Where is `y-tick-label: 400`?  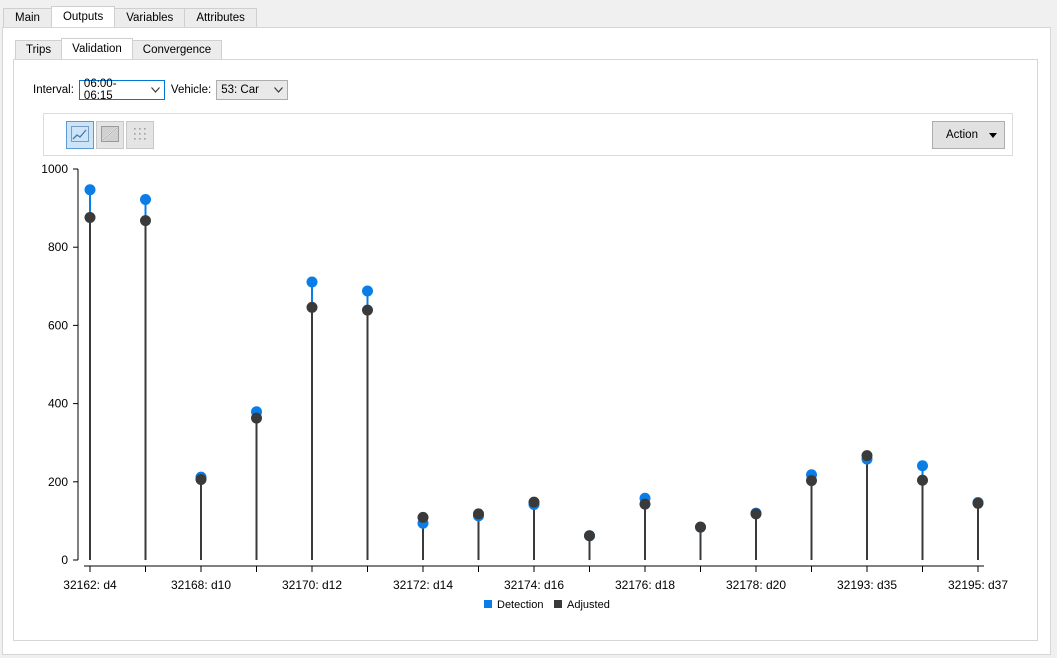 y-tick-label: 400 is located at coordinates (58, 404).